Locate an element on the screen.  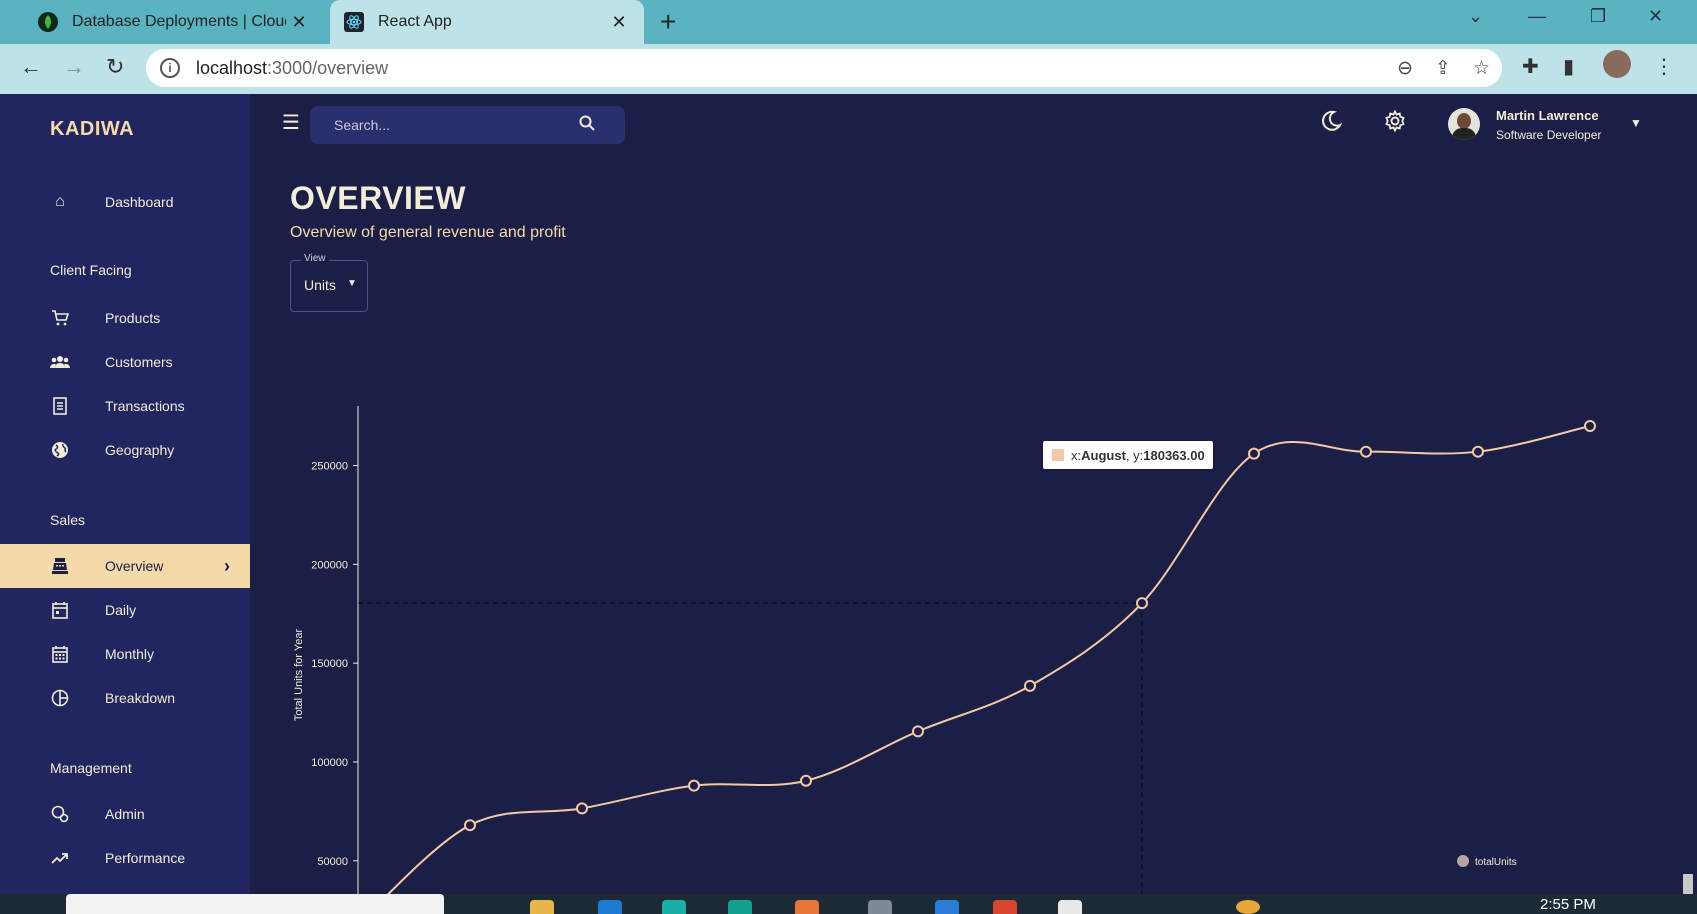
windows-taskbar: 2:55 PM is located at coordinates (848, 904).